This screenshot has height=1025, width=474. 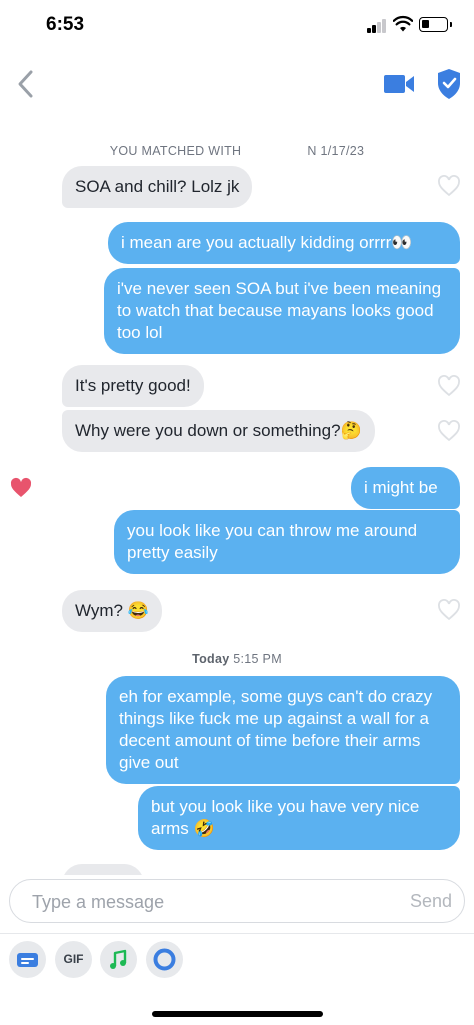 I want to click on home-indicator, so click(x=237, y=1014).